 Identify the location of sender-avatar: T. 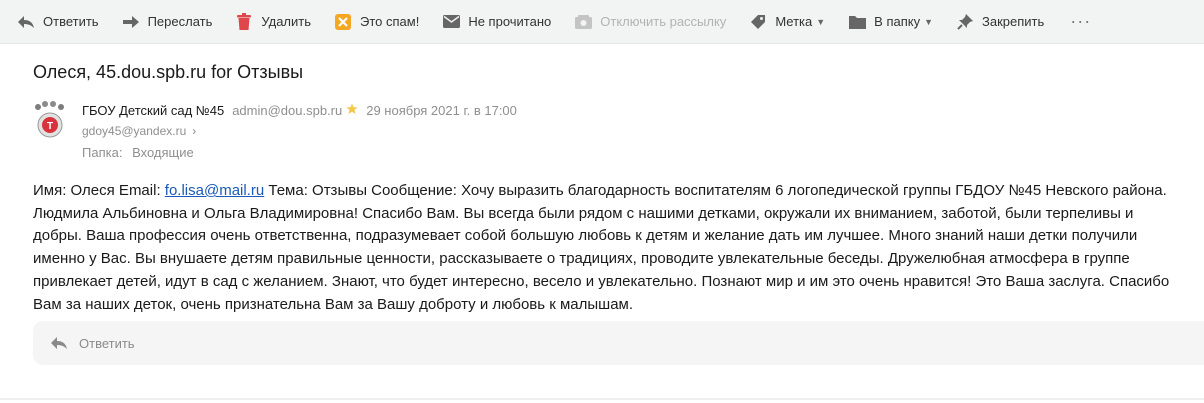
(50, 120).